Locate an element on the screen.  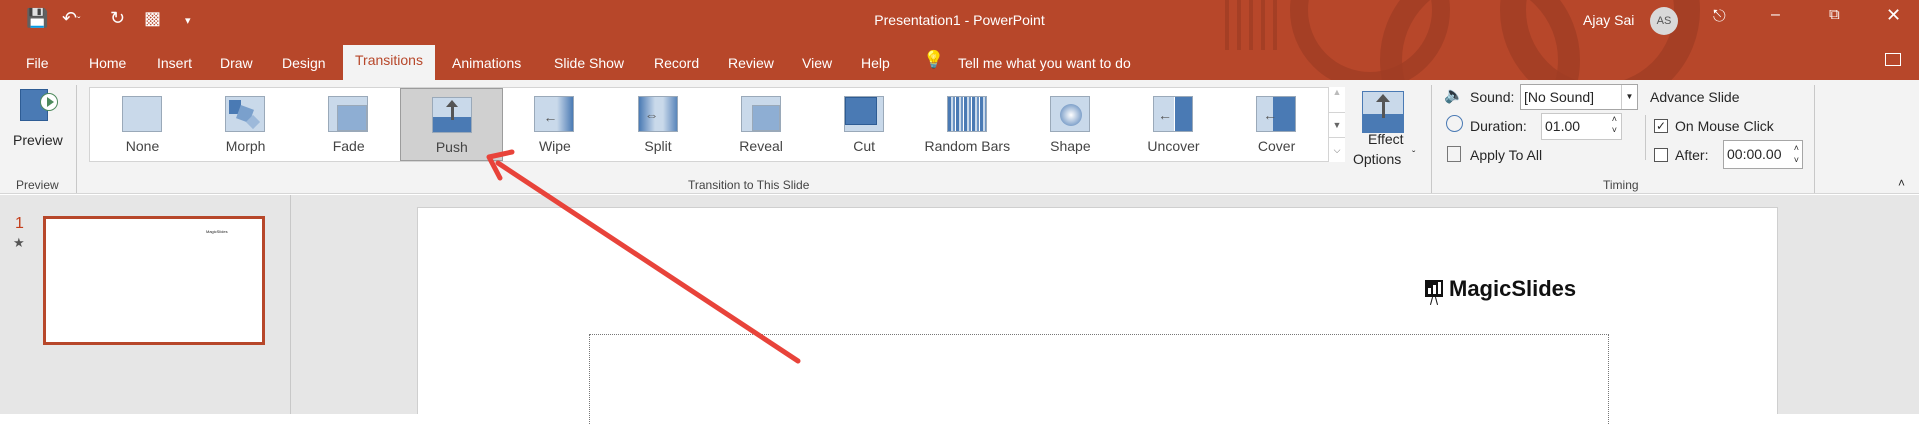
arrow-shaft is located at coordinates (648, 262).